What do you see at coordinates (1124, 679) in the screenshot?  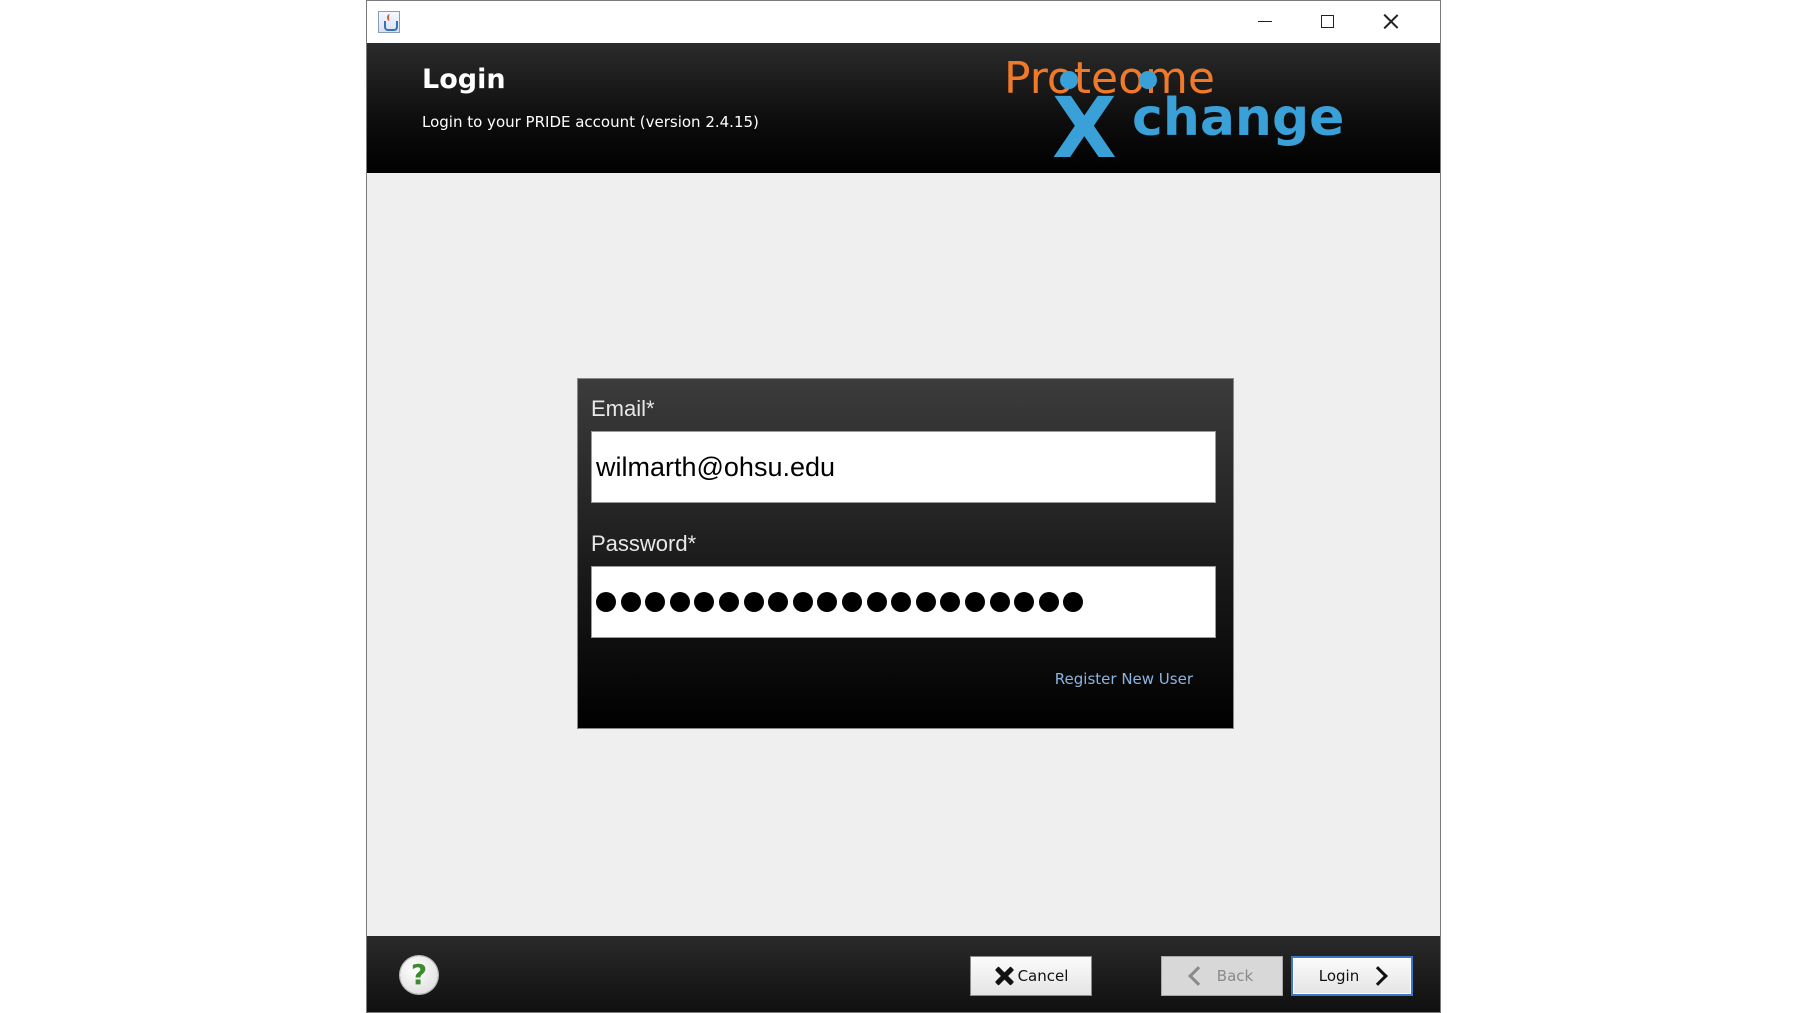 I see `register-new-user-link: Register New User` at bounding box center [1124, 679].